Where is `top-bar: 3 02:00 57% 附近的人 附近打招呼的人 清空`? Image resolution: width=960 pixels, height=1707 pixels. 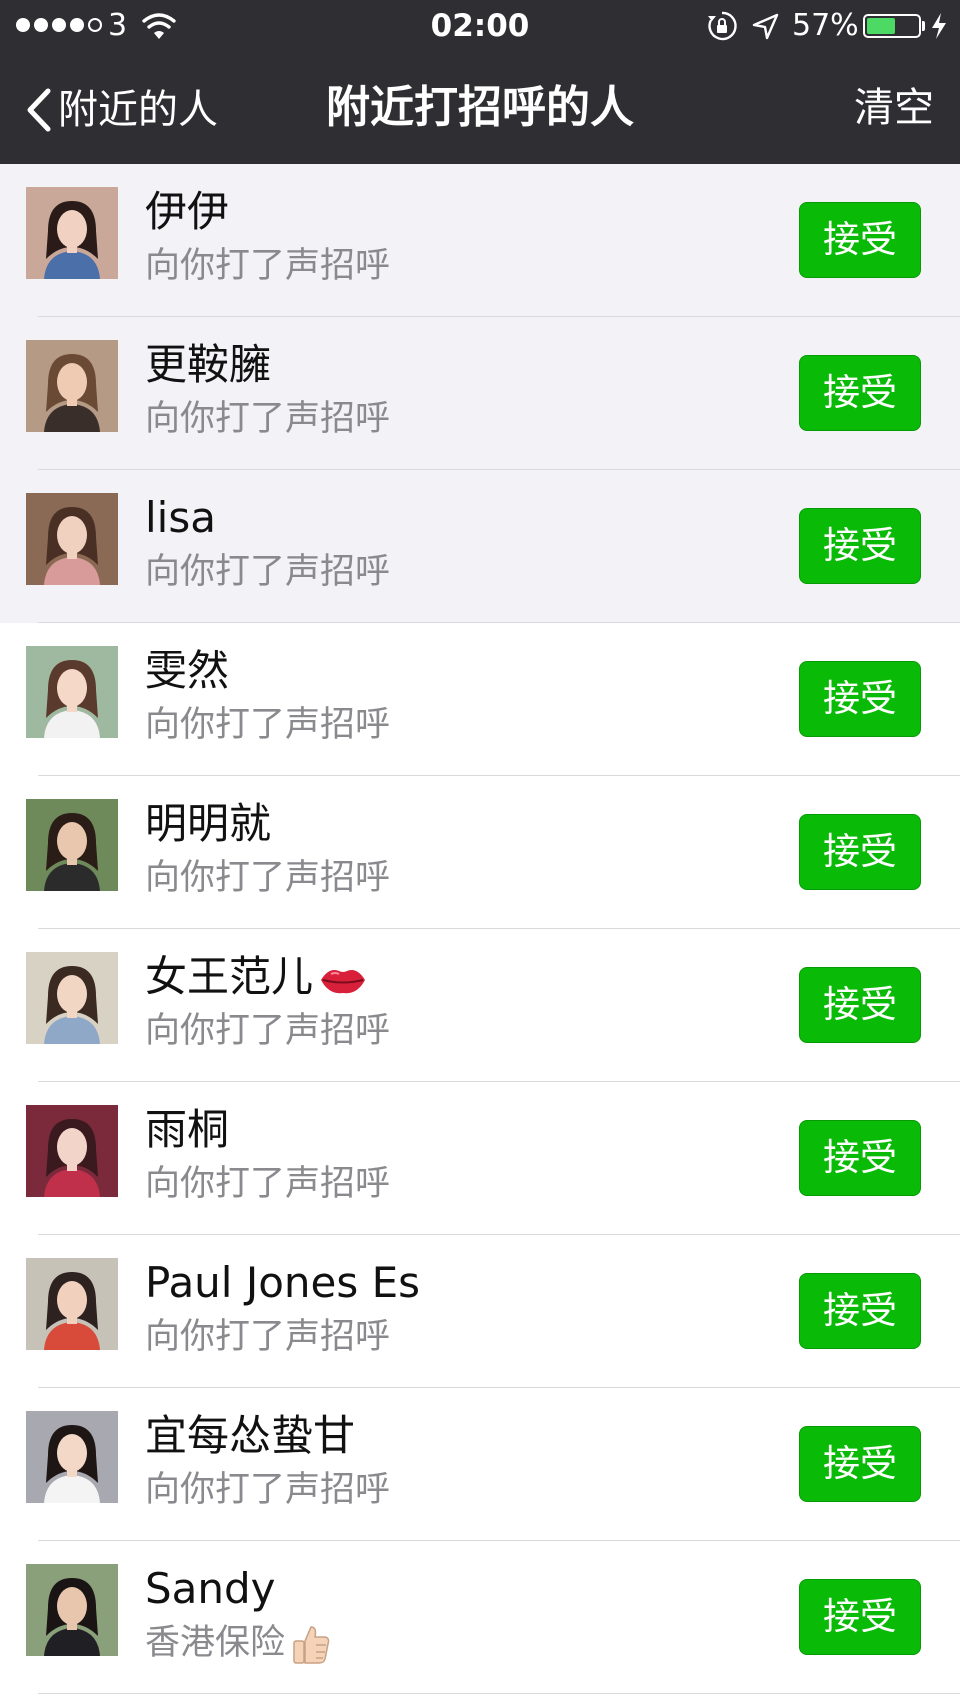
top-bar: 3 02:00 57% 附近的人 附近打招呼的人 清空 is located at coordinates (480, 82).